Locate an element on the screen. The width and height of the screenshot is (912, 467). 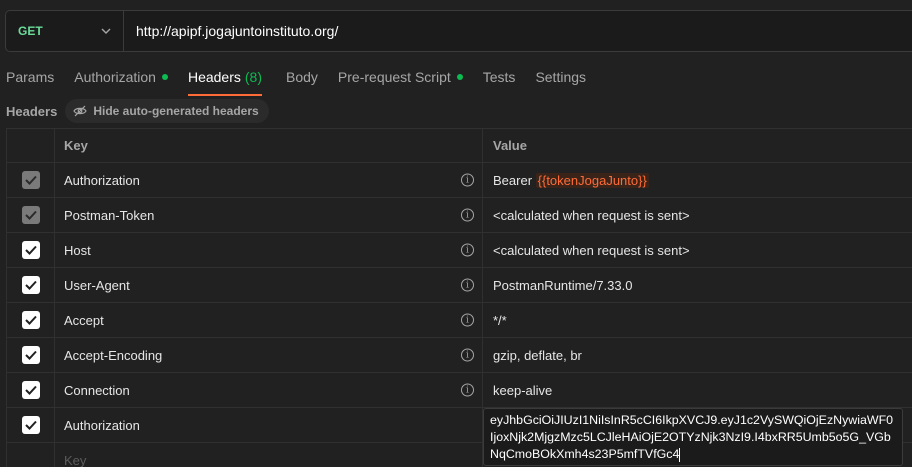
headers-subbar: Headers Hide auto-generated headers is located at coordinates (134, 111).